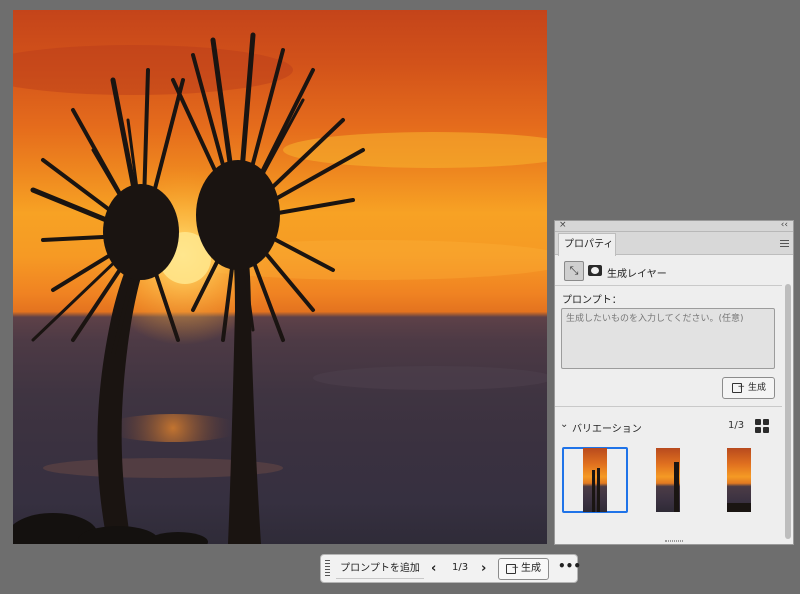 The height and width of the screenshot is (594, 800). Describe the element at coordinates (563, 225) in the screenshot. I see `close-icon: ×` at that location.